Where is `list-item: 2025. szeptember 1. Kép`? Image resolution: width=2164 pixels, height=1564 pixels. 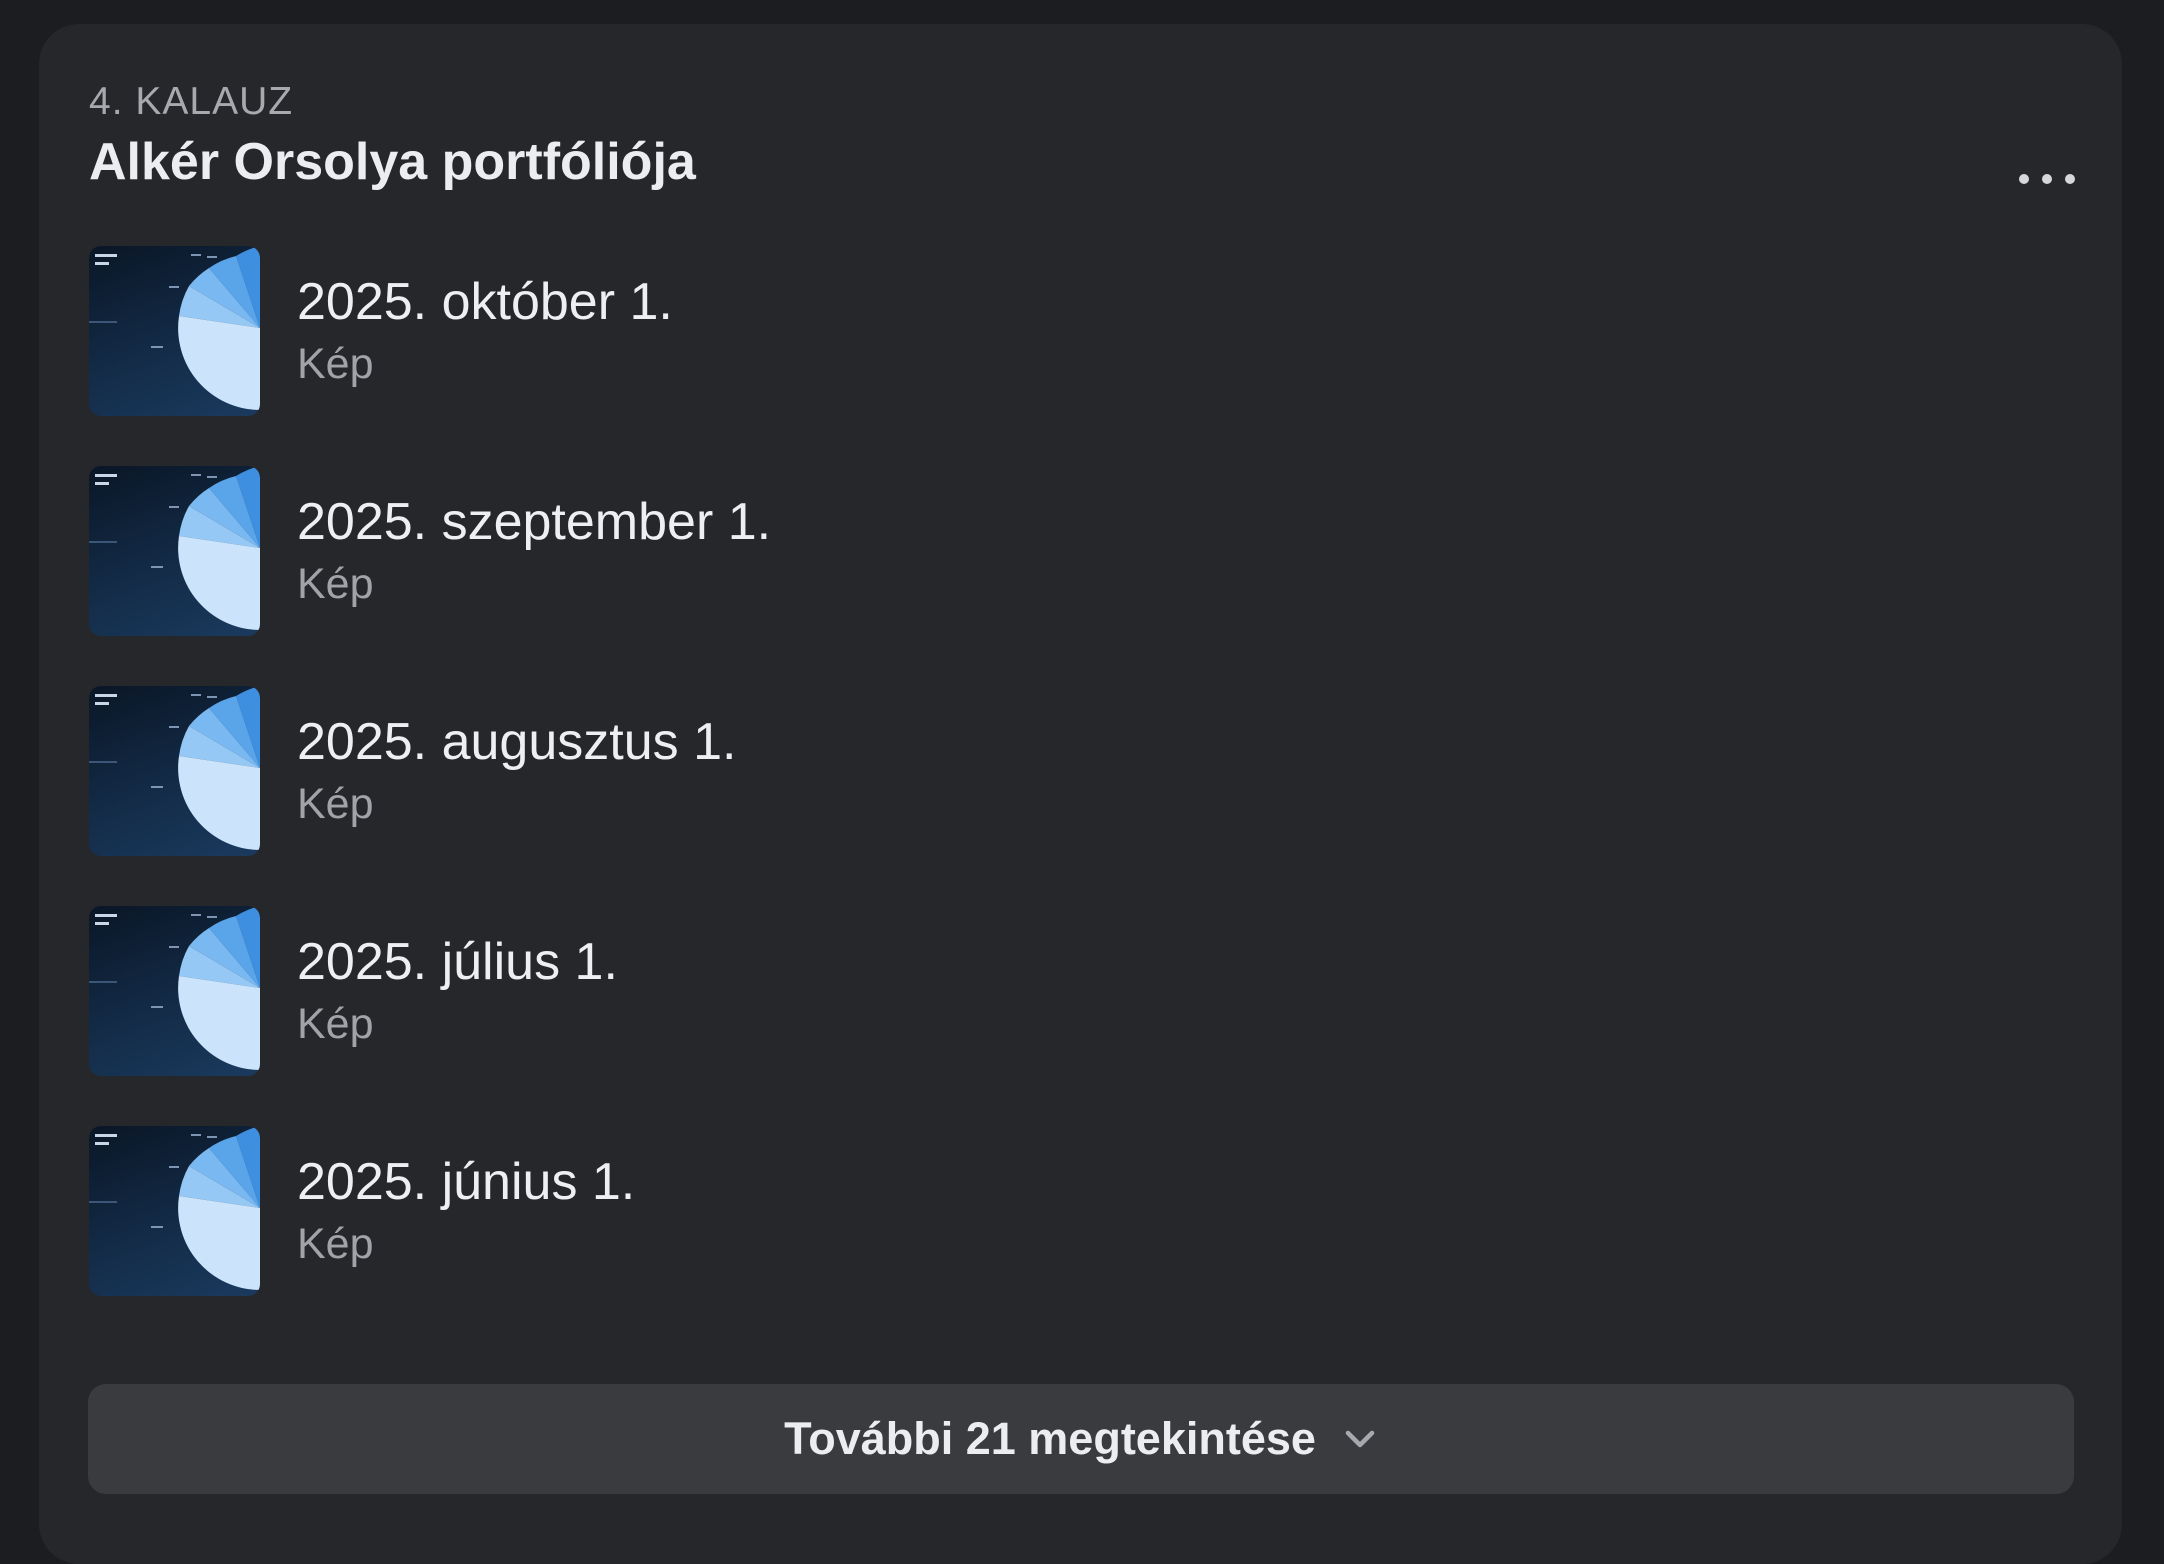 list-item: 2025. szeptember 1. Kép is located at coordinates (539, 551).